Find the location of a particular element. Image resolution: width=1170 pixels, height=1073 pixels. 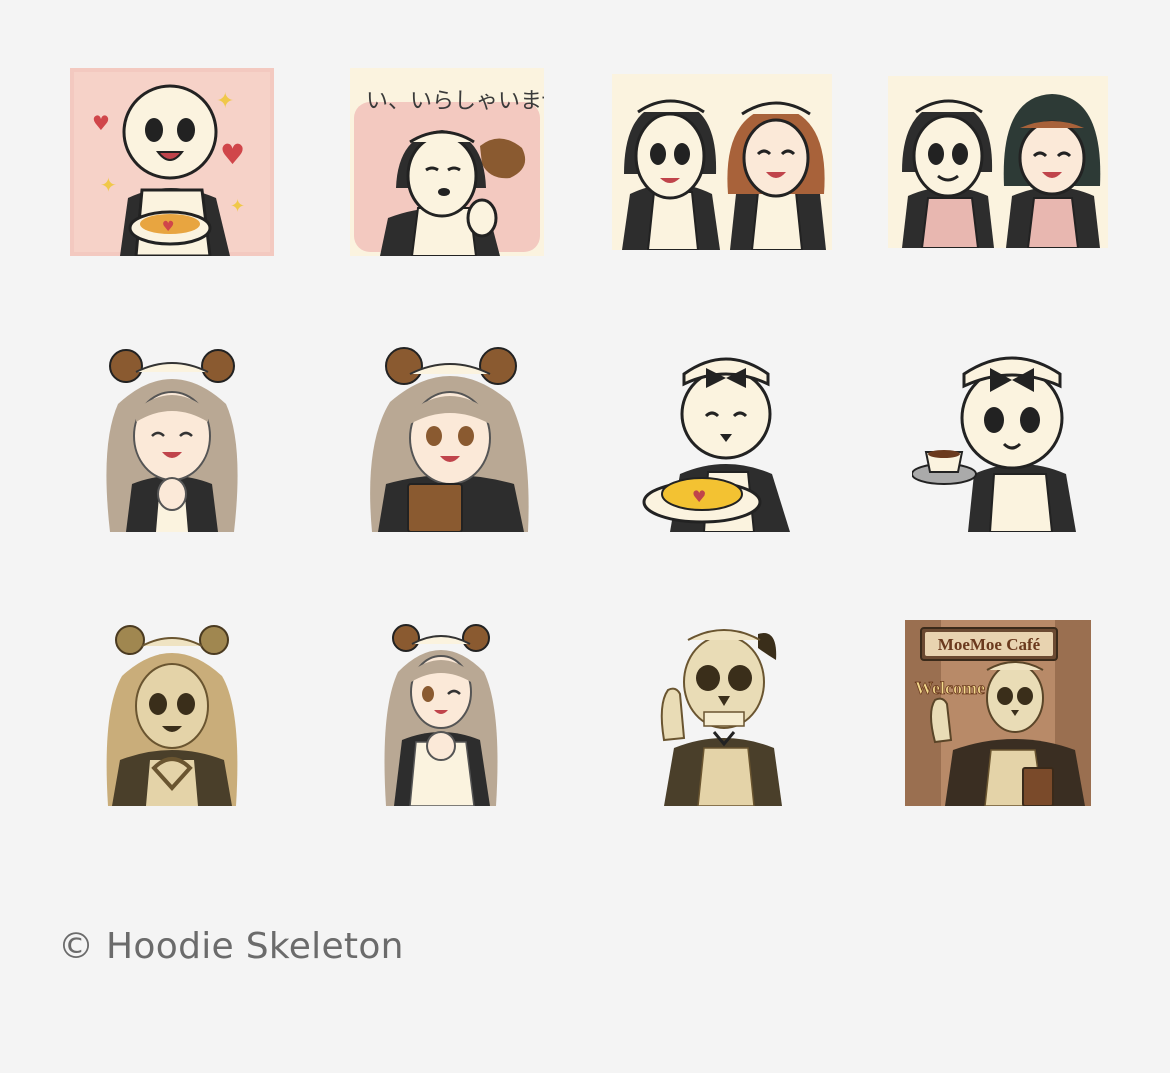

sticker-skeleton-maid-latte: ♥ ♥ ✦ ✦ ✦ ♥ is located at coordinates (172, 162).